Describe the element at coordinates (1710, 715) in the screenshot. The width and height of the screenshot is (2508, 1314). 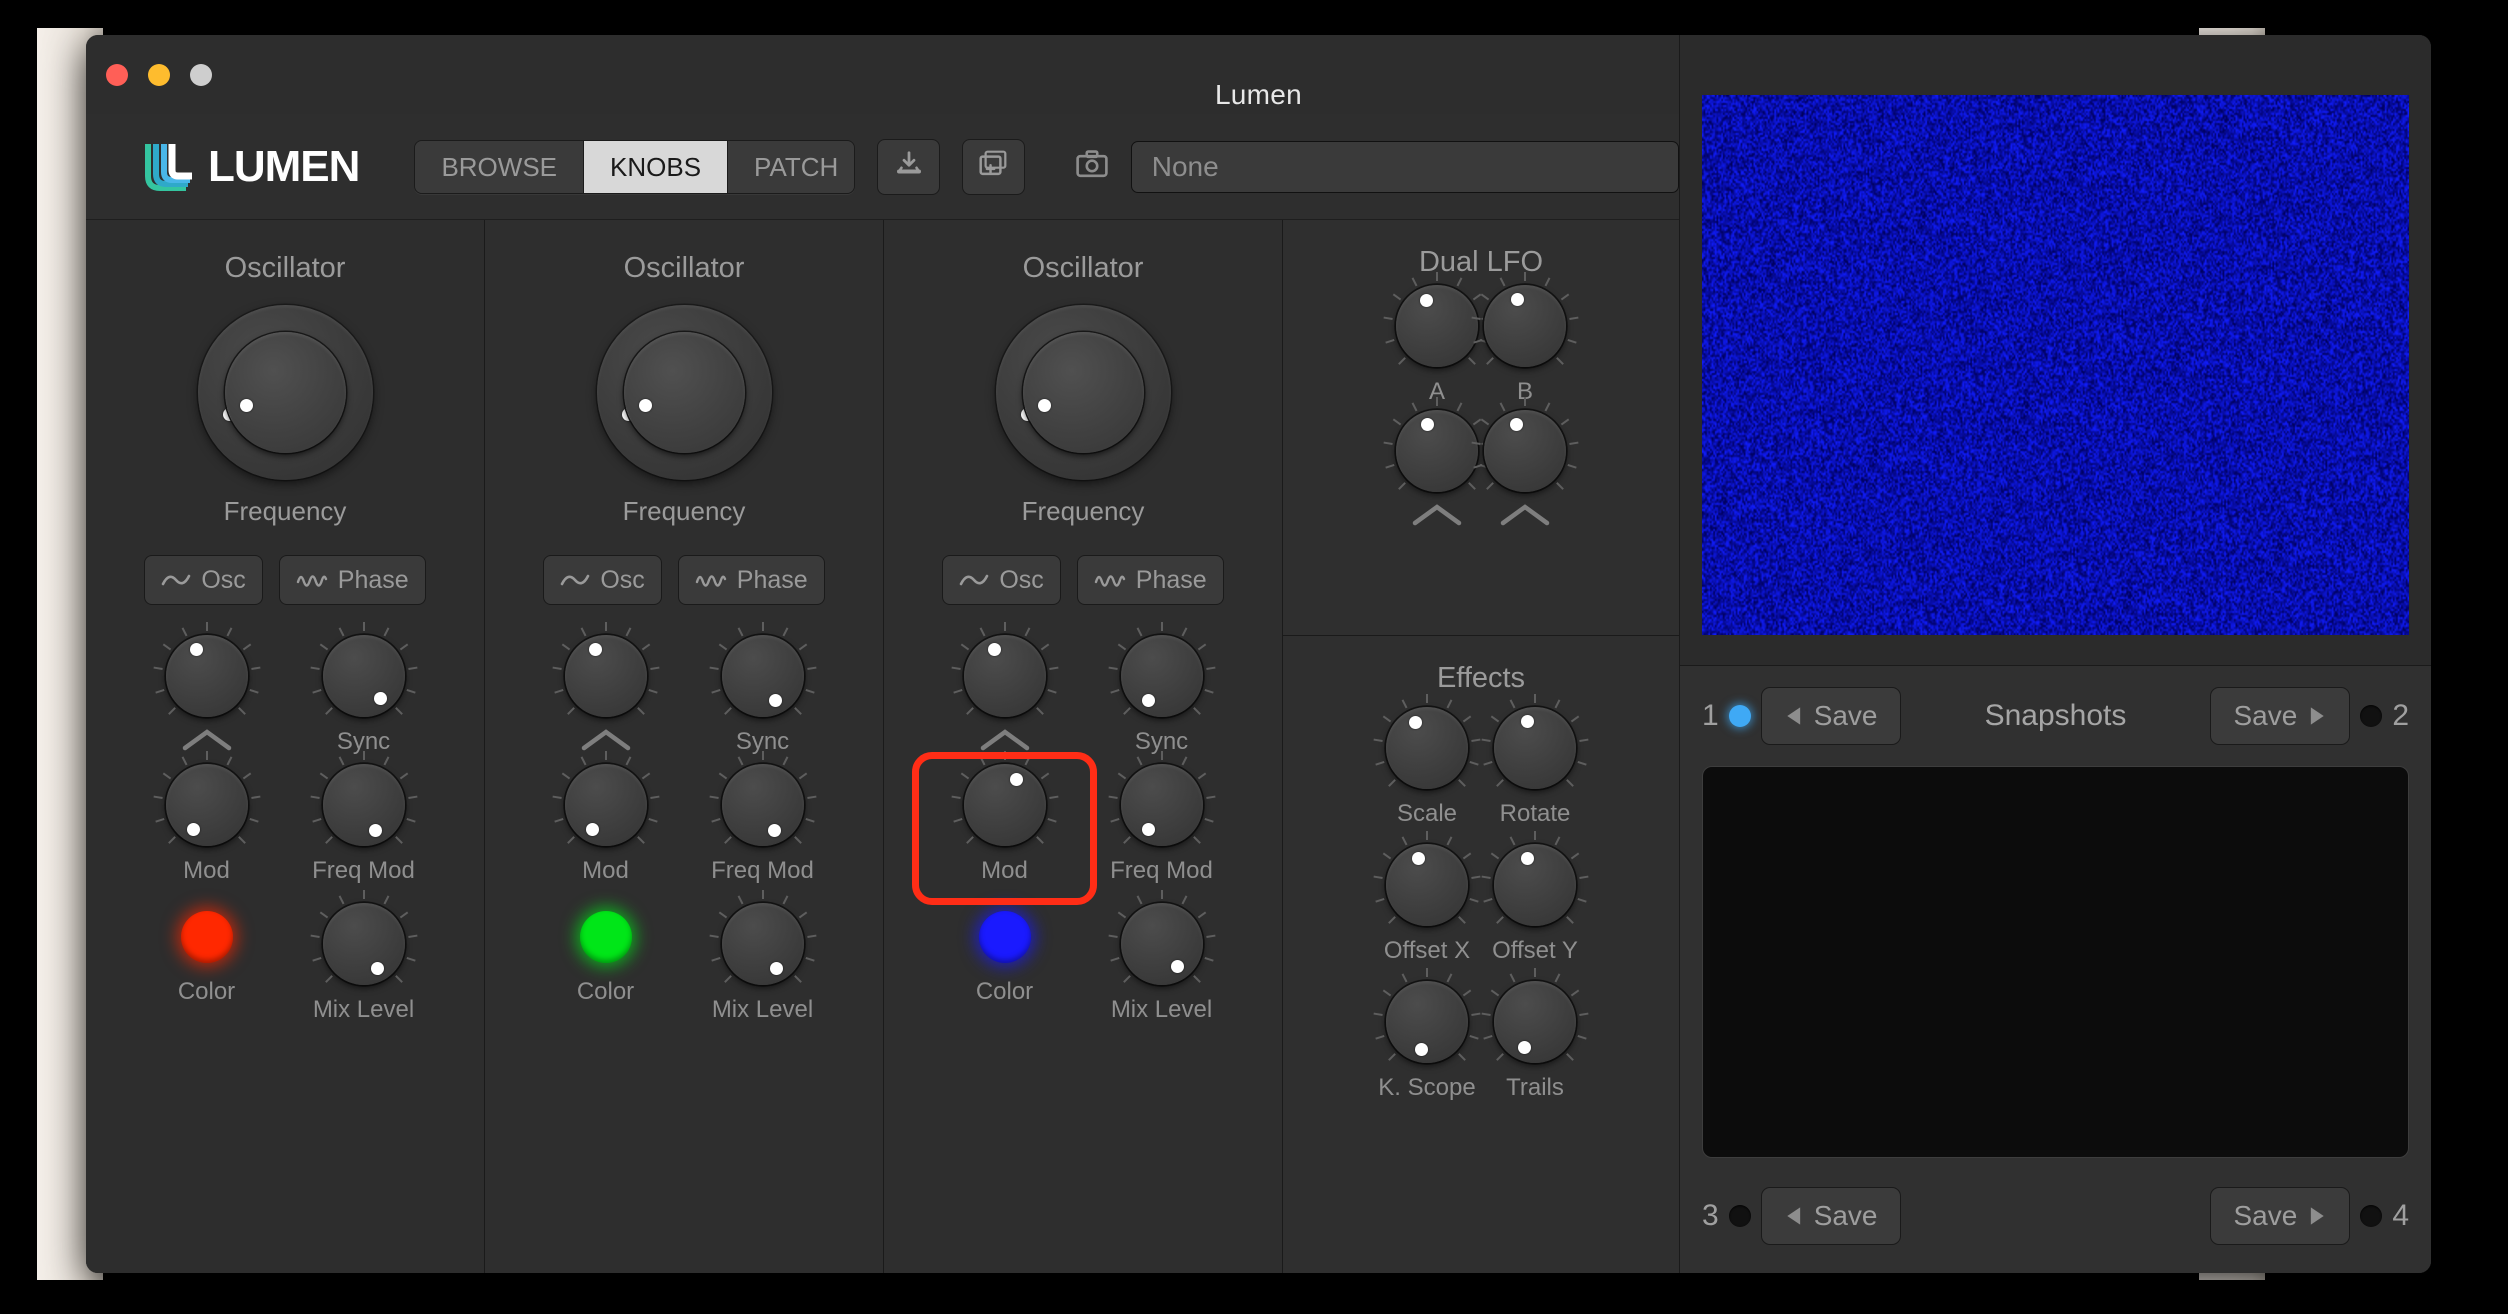
I see `snapshot-1-number: 1` at that location.